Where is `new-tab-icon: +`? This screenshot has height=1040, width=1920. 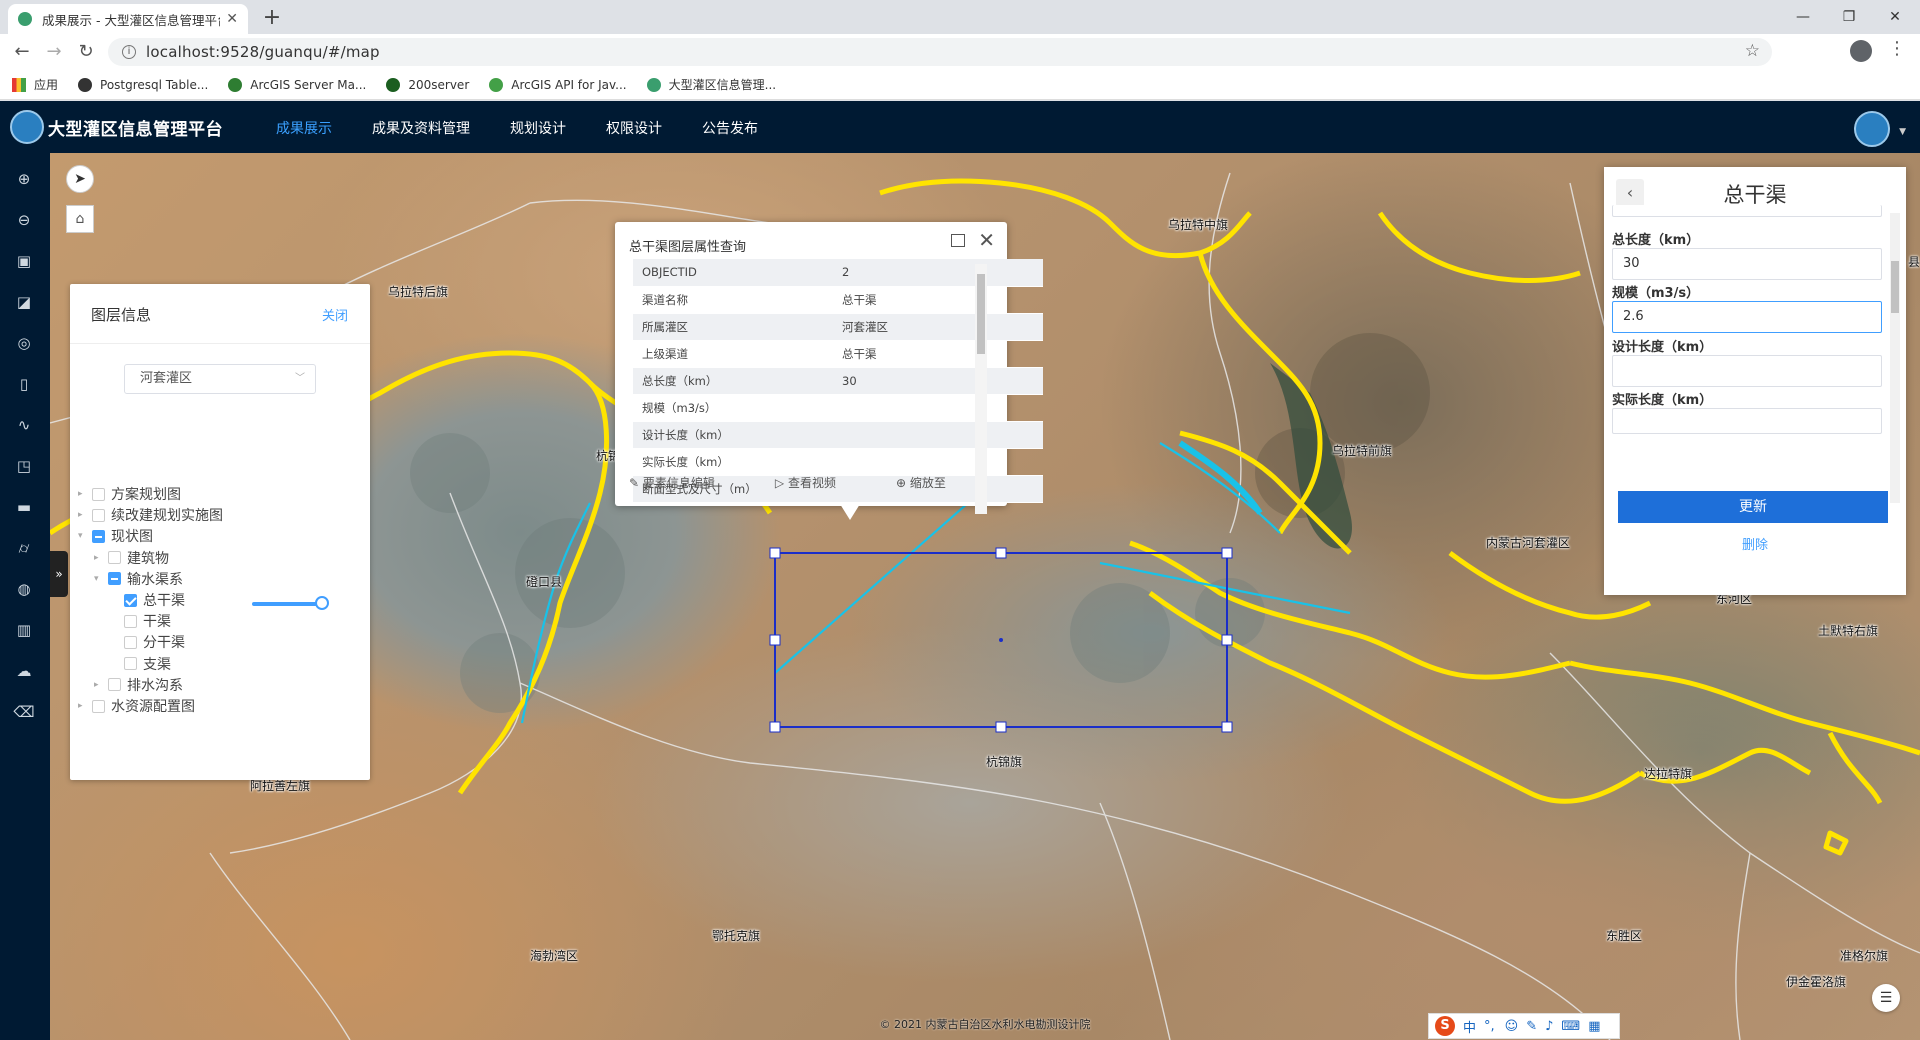 new-tab-icon: + is located at coordinates (272, 18).